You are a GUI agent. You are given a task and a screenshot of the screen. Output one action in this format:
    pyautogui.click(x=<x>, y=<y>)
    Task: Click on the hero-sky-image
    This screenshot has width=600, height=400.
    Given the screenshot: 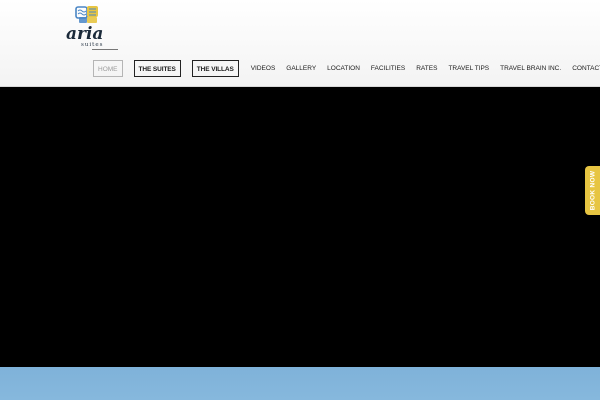 What is the action you would take?
    pyautogui.click(x=300, y=383)
    